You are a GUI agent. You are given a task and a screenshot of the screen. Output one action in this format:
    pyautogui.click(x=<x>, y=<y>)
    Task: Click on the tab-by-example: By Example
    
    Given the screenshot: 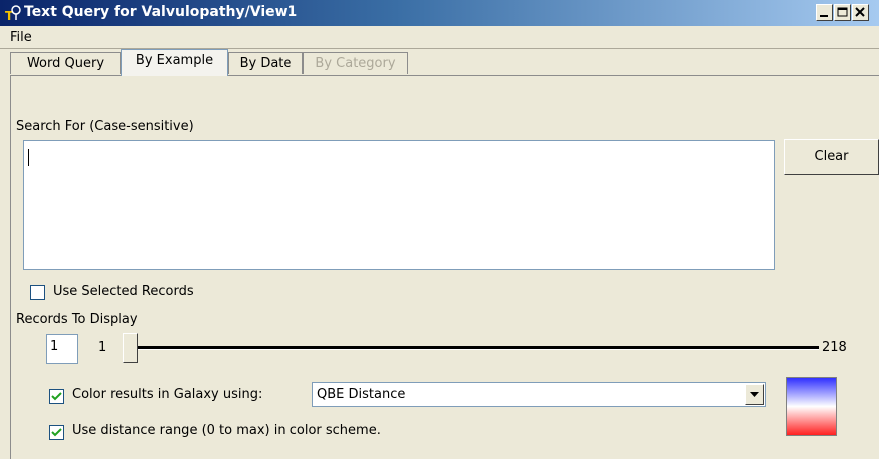 What is the action you would take?
    pyautogui.click(x=174, y=62)
    